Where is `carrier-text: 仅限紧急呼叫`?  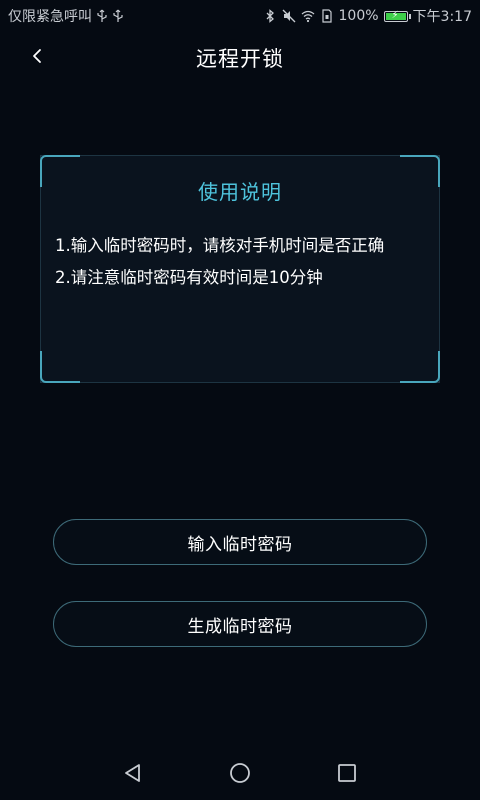 carrier-text: 仅限紧急呼叫 is located at coordinates (50, 17).